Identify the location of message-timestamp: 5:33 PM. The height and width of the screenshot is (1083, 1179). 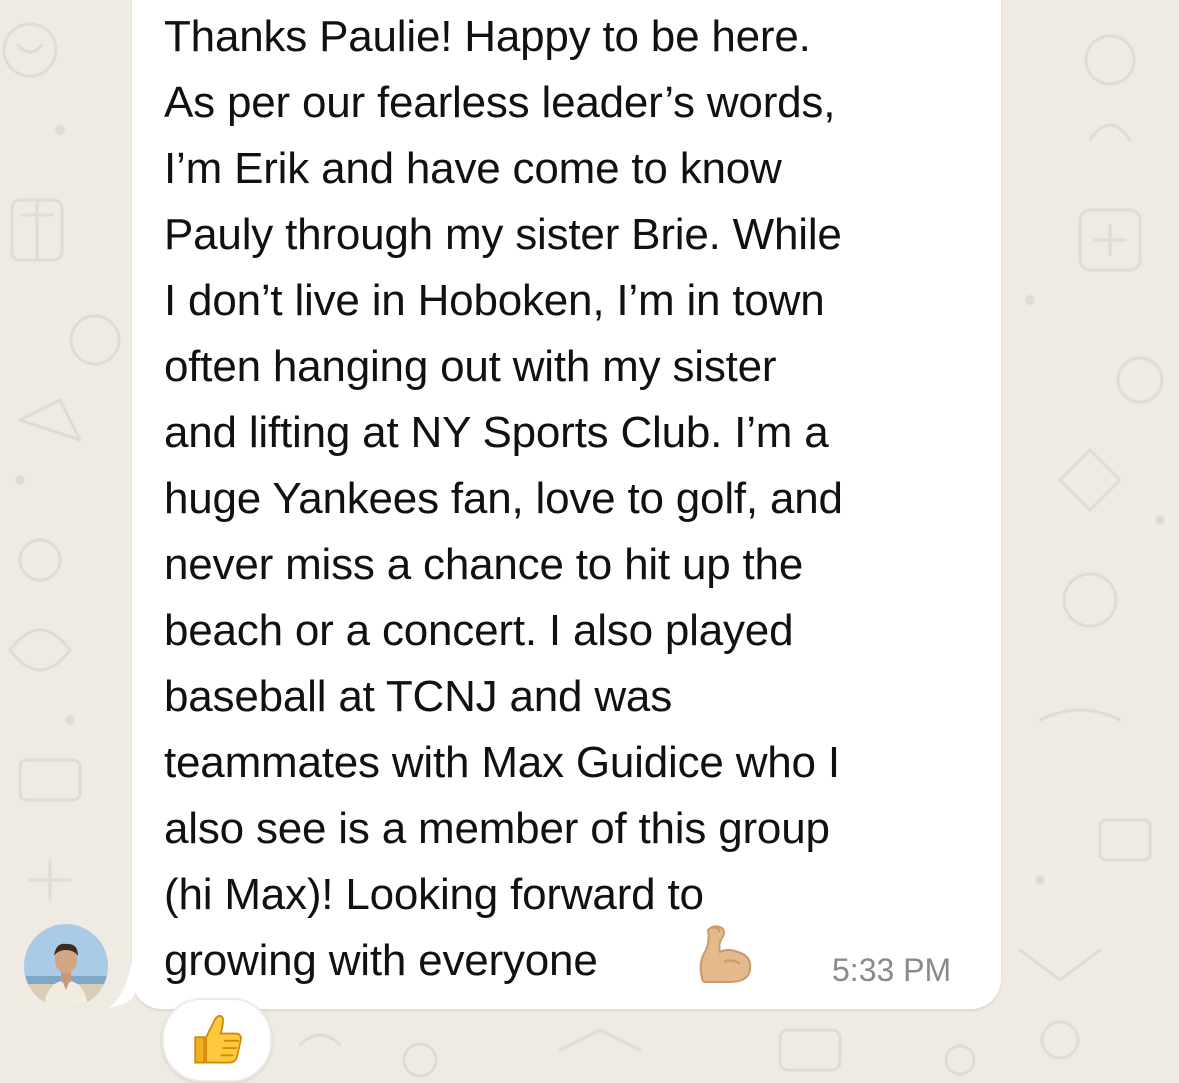
(892, 970).